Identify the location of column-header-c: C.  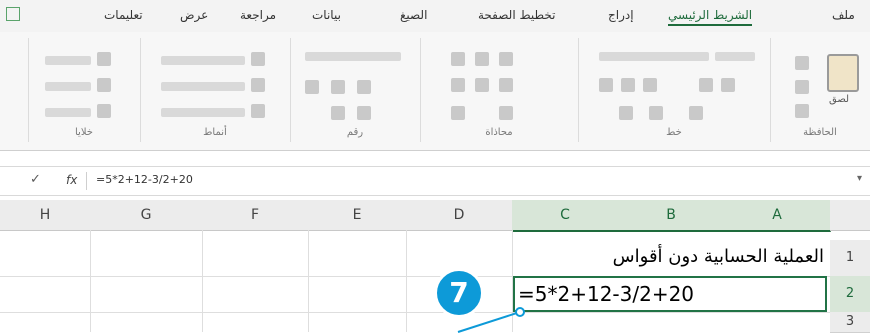
(565, 216).